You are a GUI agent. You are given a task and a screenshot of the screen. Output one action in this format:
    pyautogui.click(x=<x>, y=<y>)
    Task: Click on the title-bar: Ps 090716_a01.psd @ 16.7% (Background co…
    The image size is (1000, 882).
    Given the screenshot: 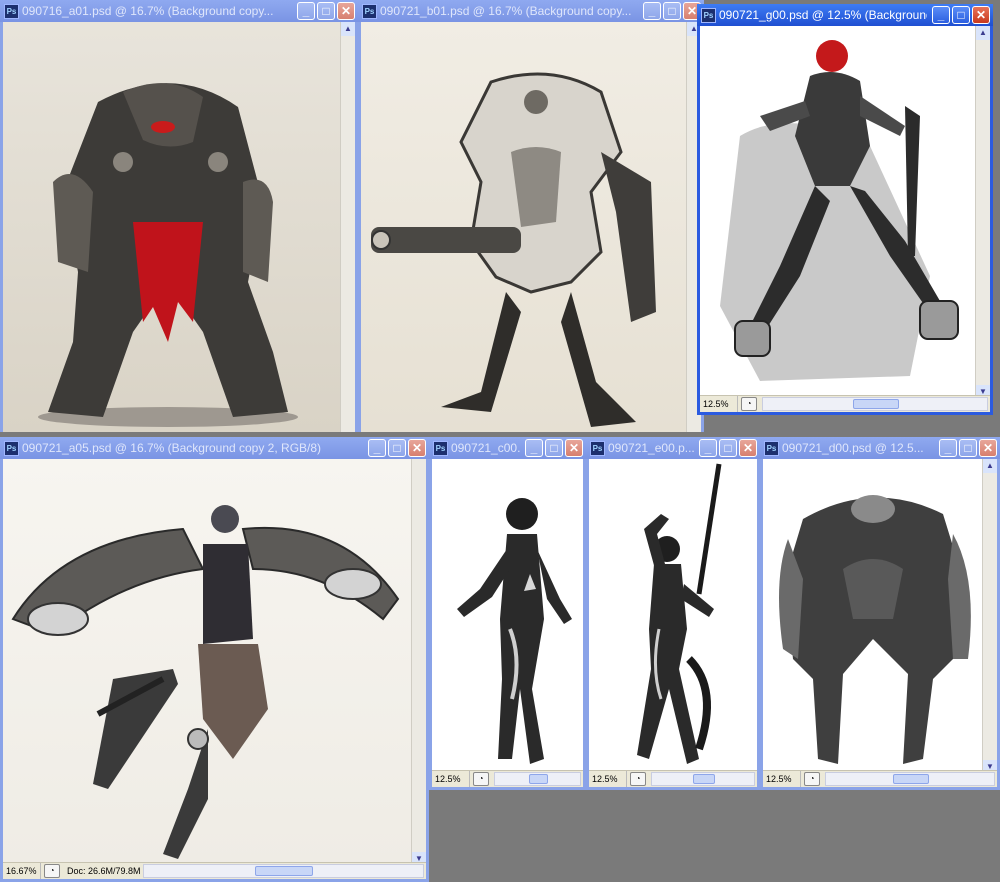 What is the action you would take?
    pyautogui.click(x=179, y=11)
    